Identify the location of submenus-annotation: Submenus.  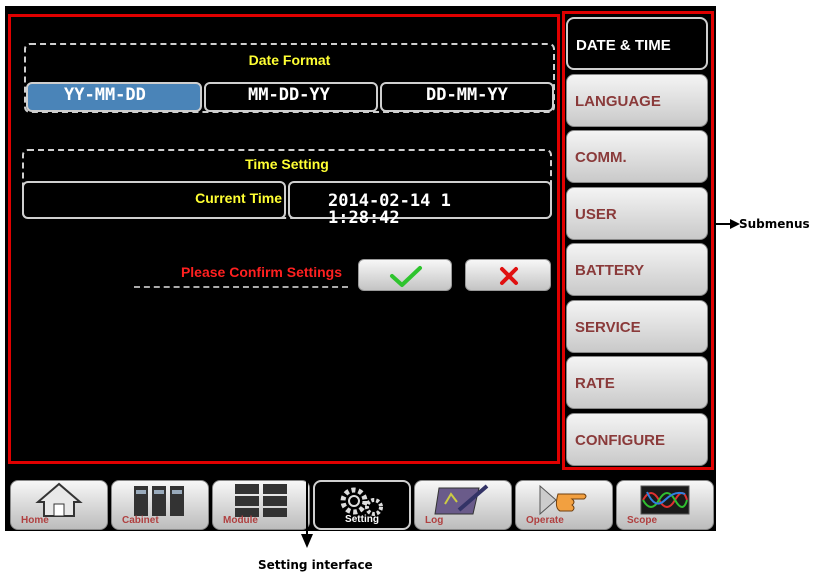
(774, 224).